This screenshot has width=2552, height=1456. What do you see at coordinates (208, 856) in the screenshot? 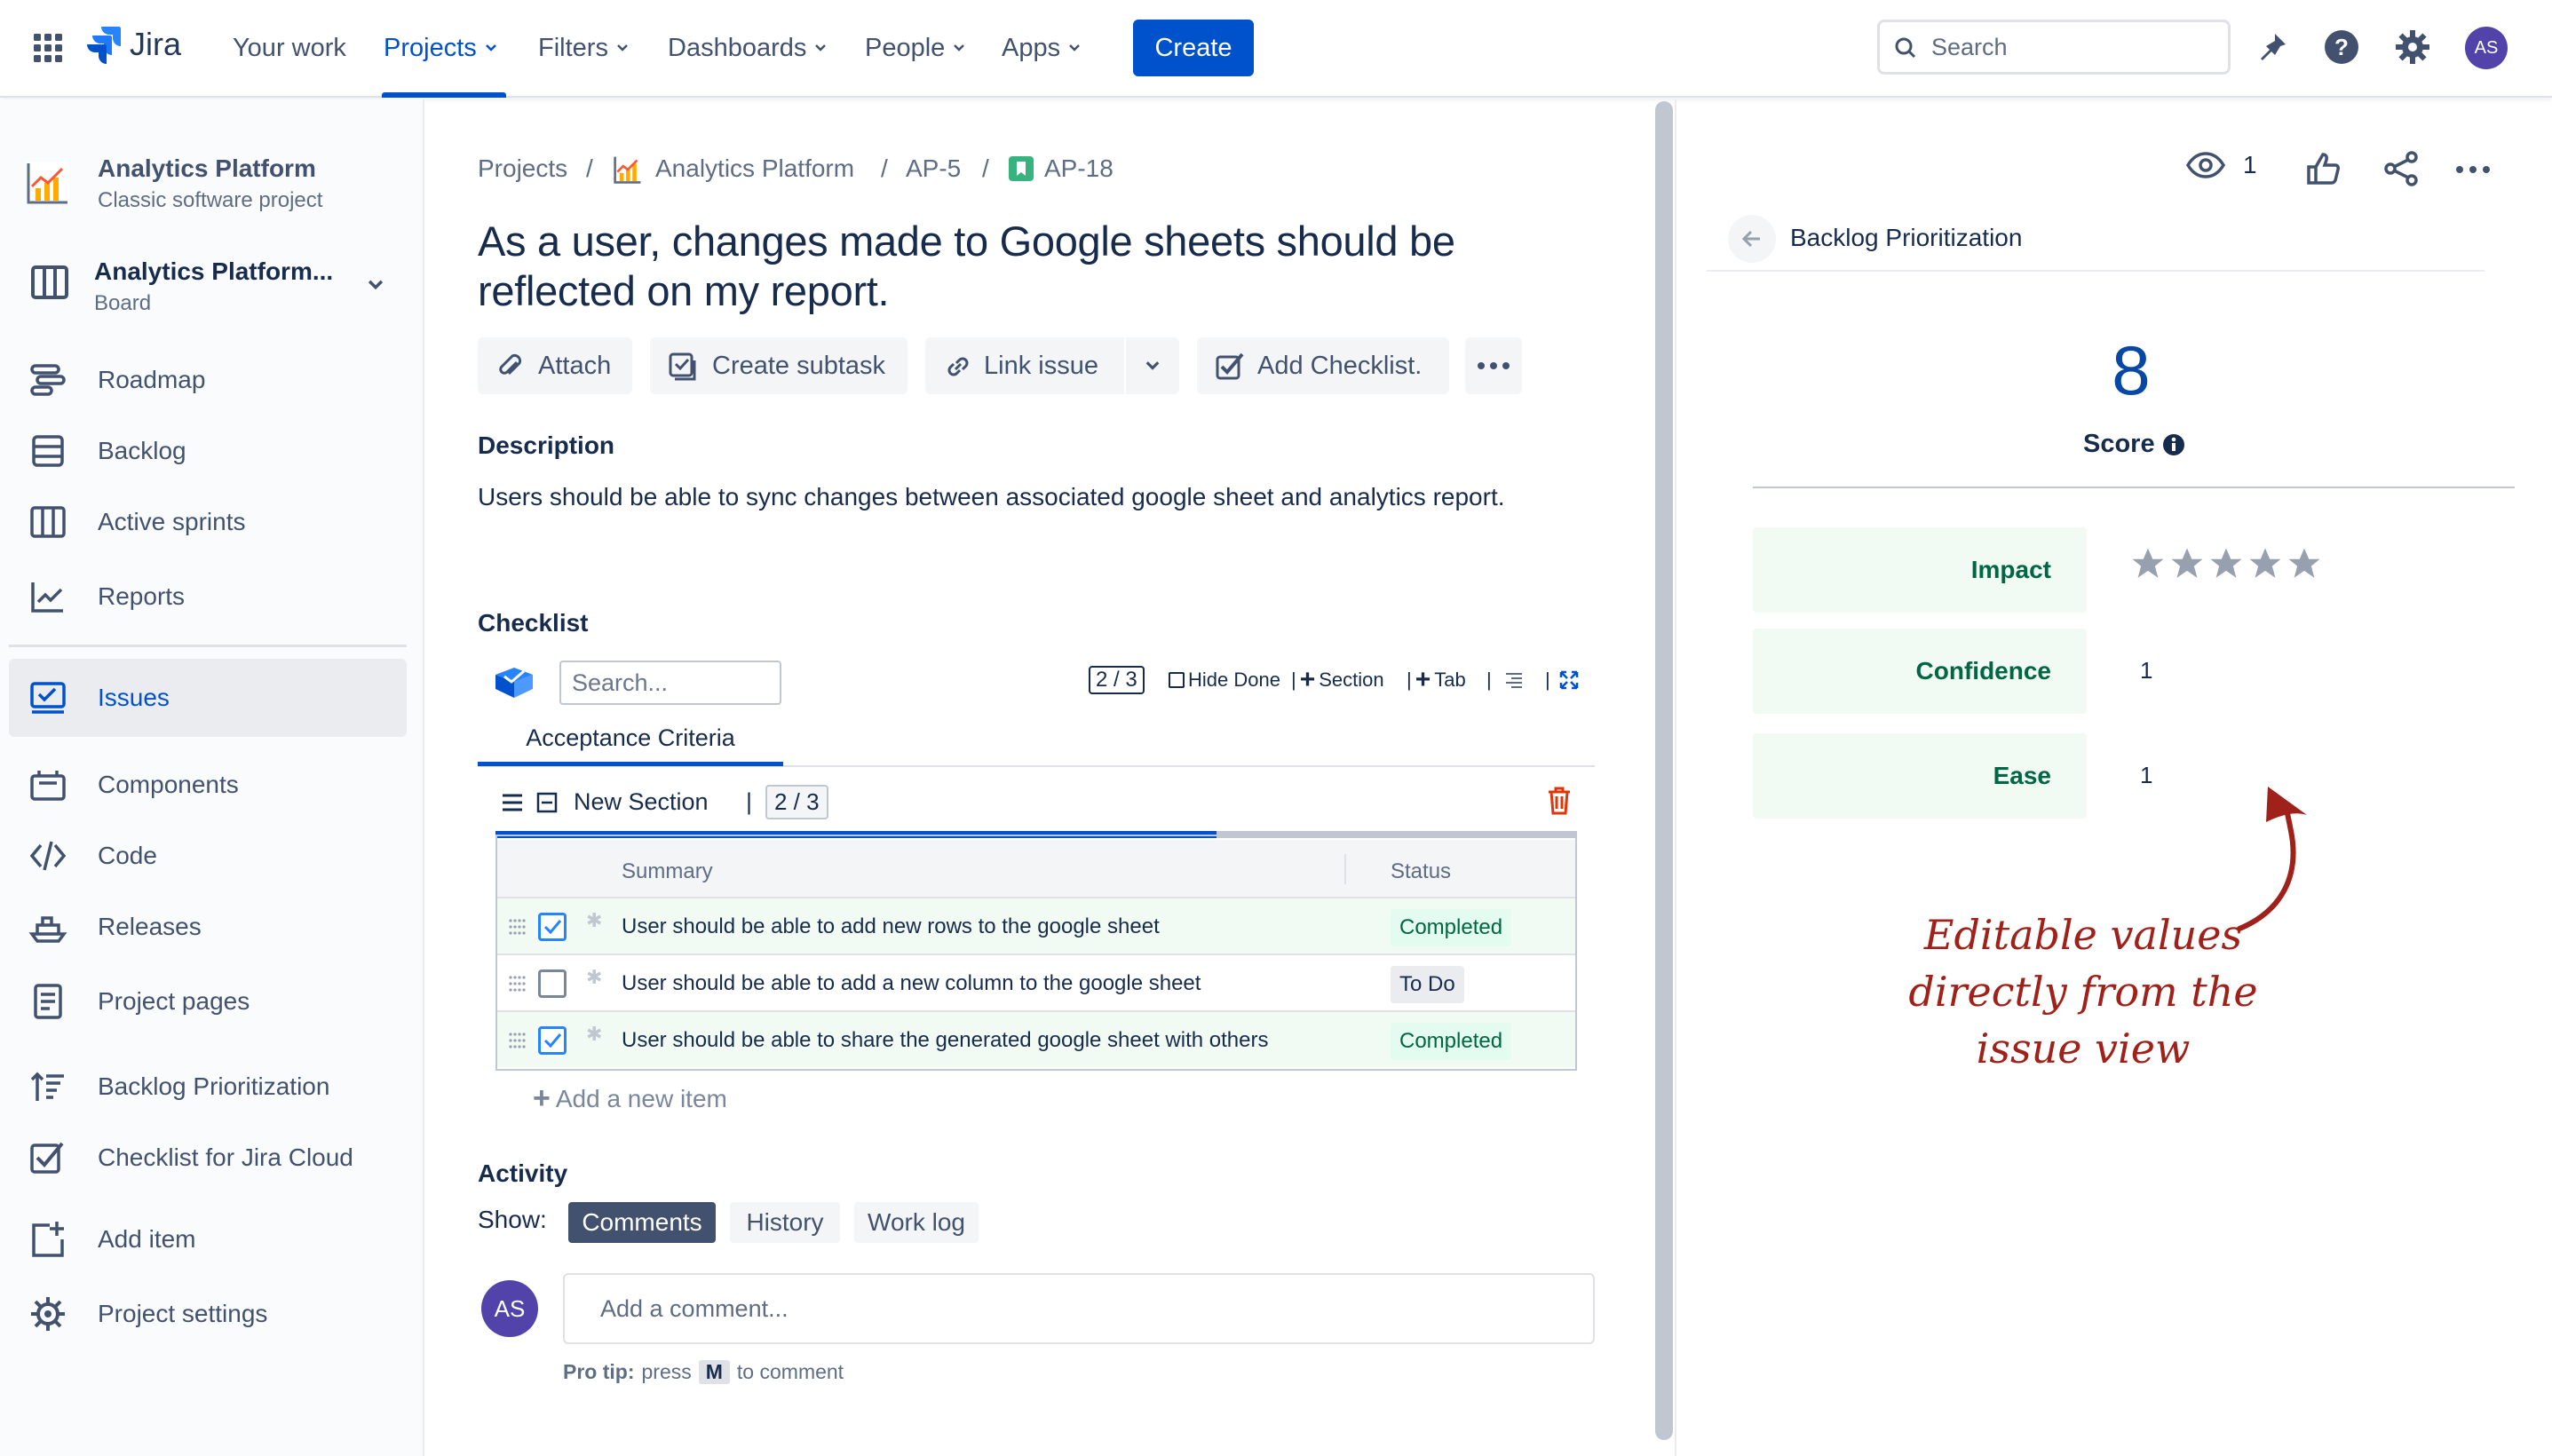
I see `sidebar-item-code: Code` at bounding box center [208, 856].